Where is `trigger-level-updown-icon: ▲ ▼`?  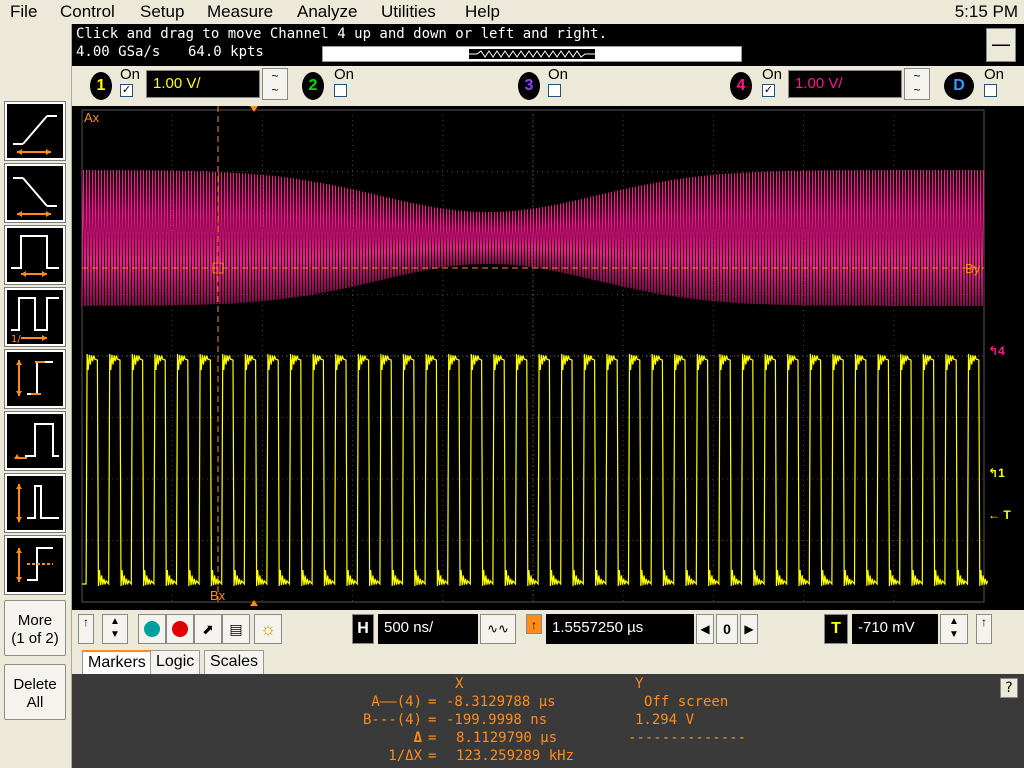
trigger-level-updown-icon: ▲ ▼ is located at coordinates (954, 629).